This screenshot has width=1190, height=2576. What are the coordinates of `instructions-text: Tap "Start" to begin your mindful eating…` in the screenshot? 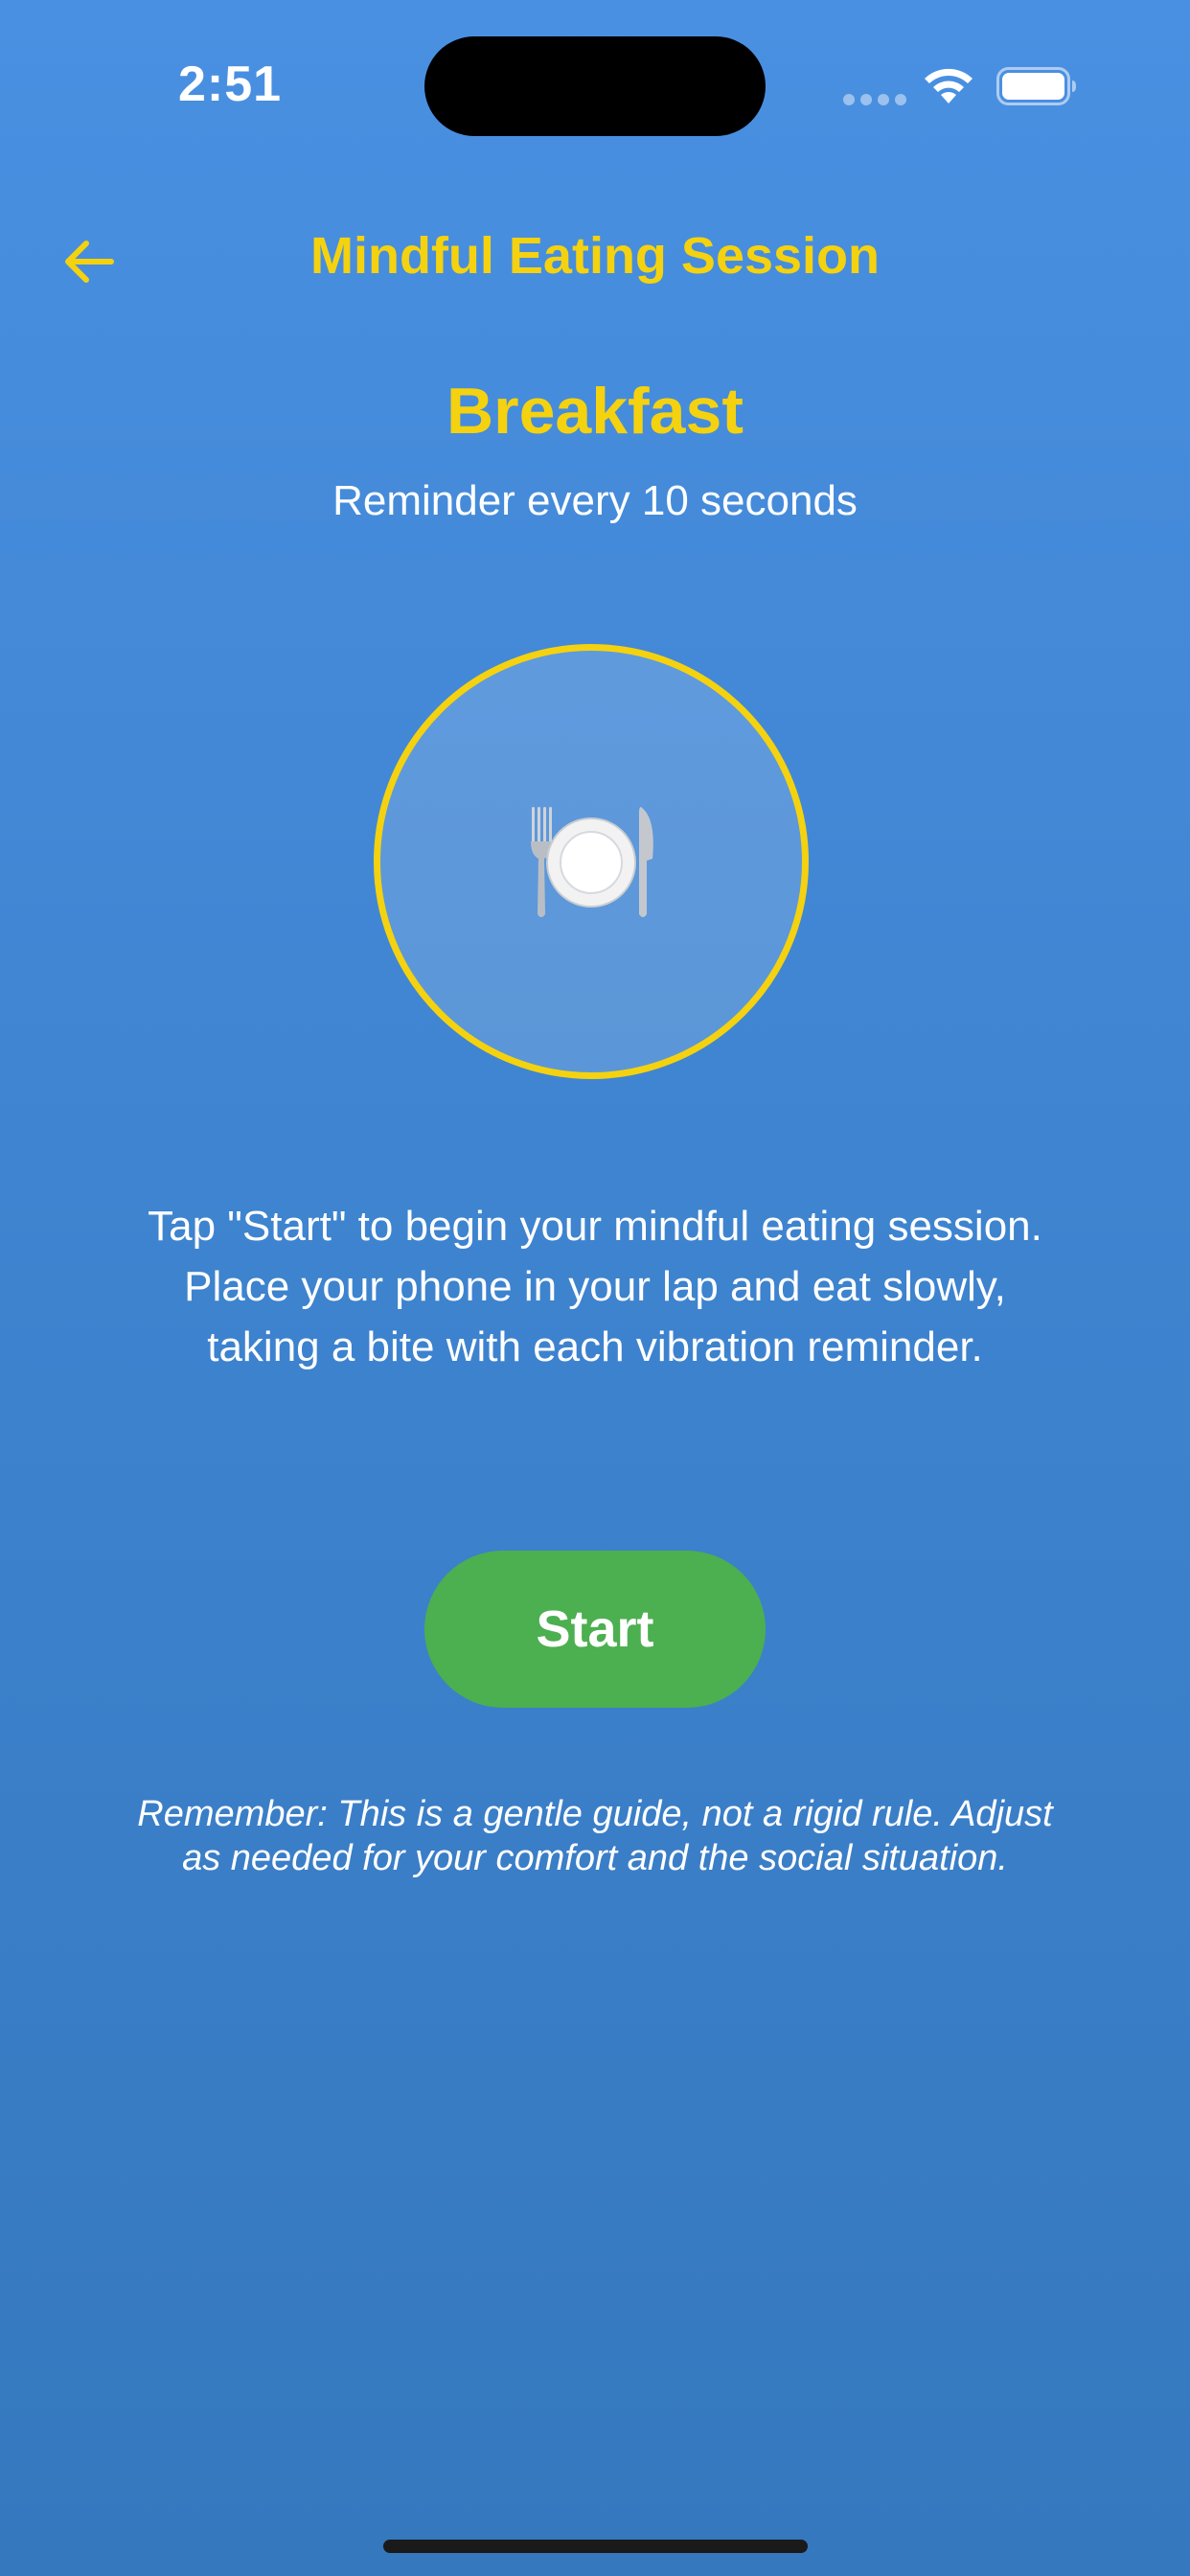 It's located at (595, 1286).